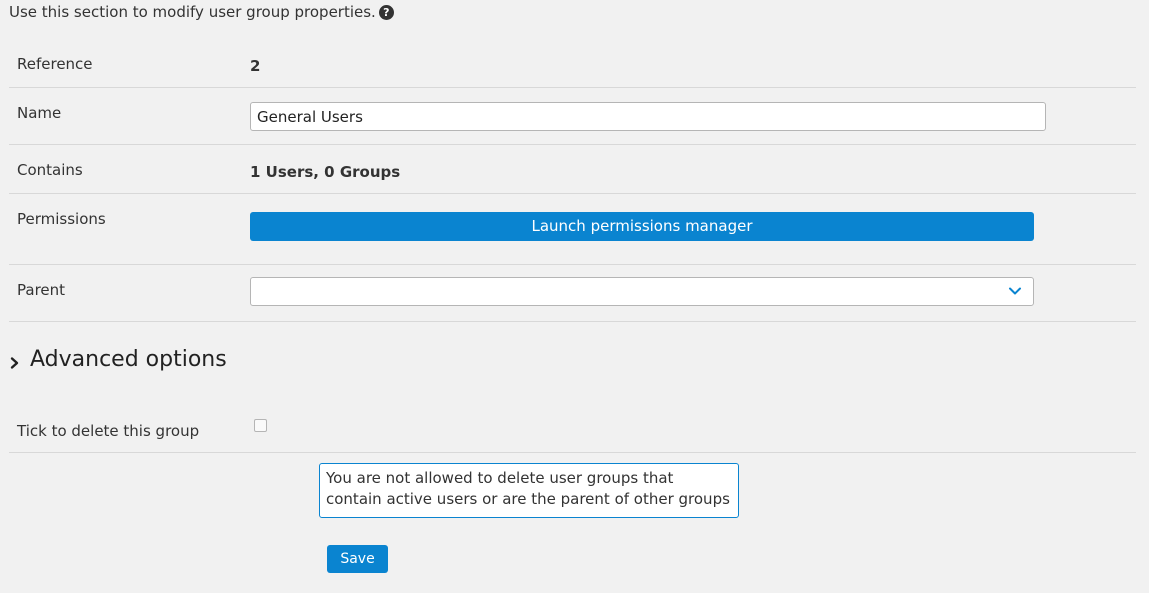  What do you see at coordinates (572, 426) in the screenshot?
I see `delete-row: Tick to delete this group` at bounding box center [572, 426].